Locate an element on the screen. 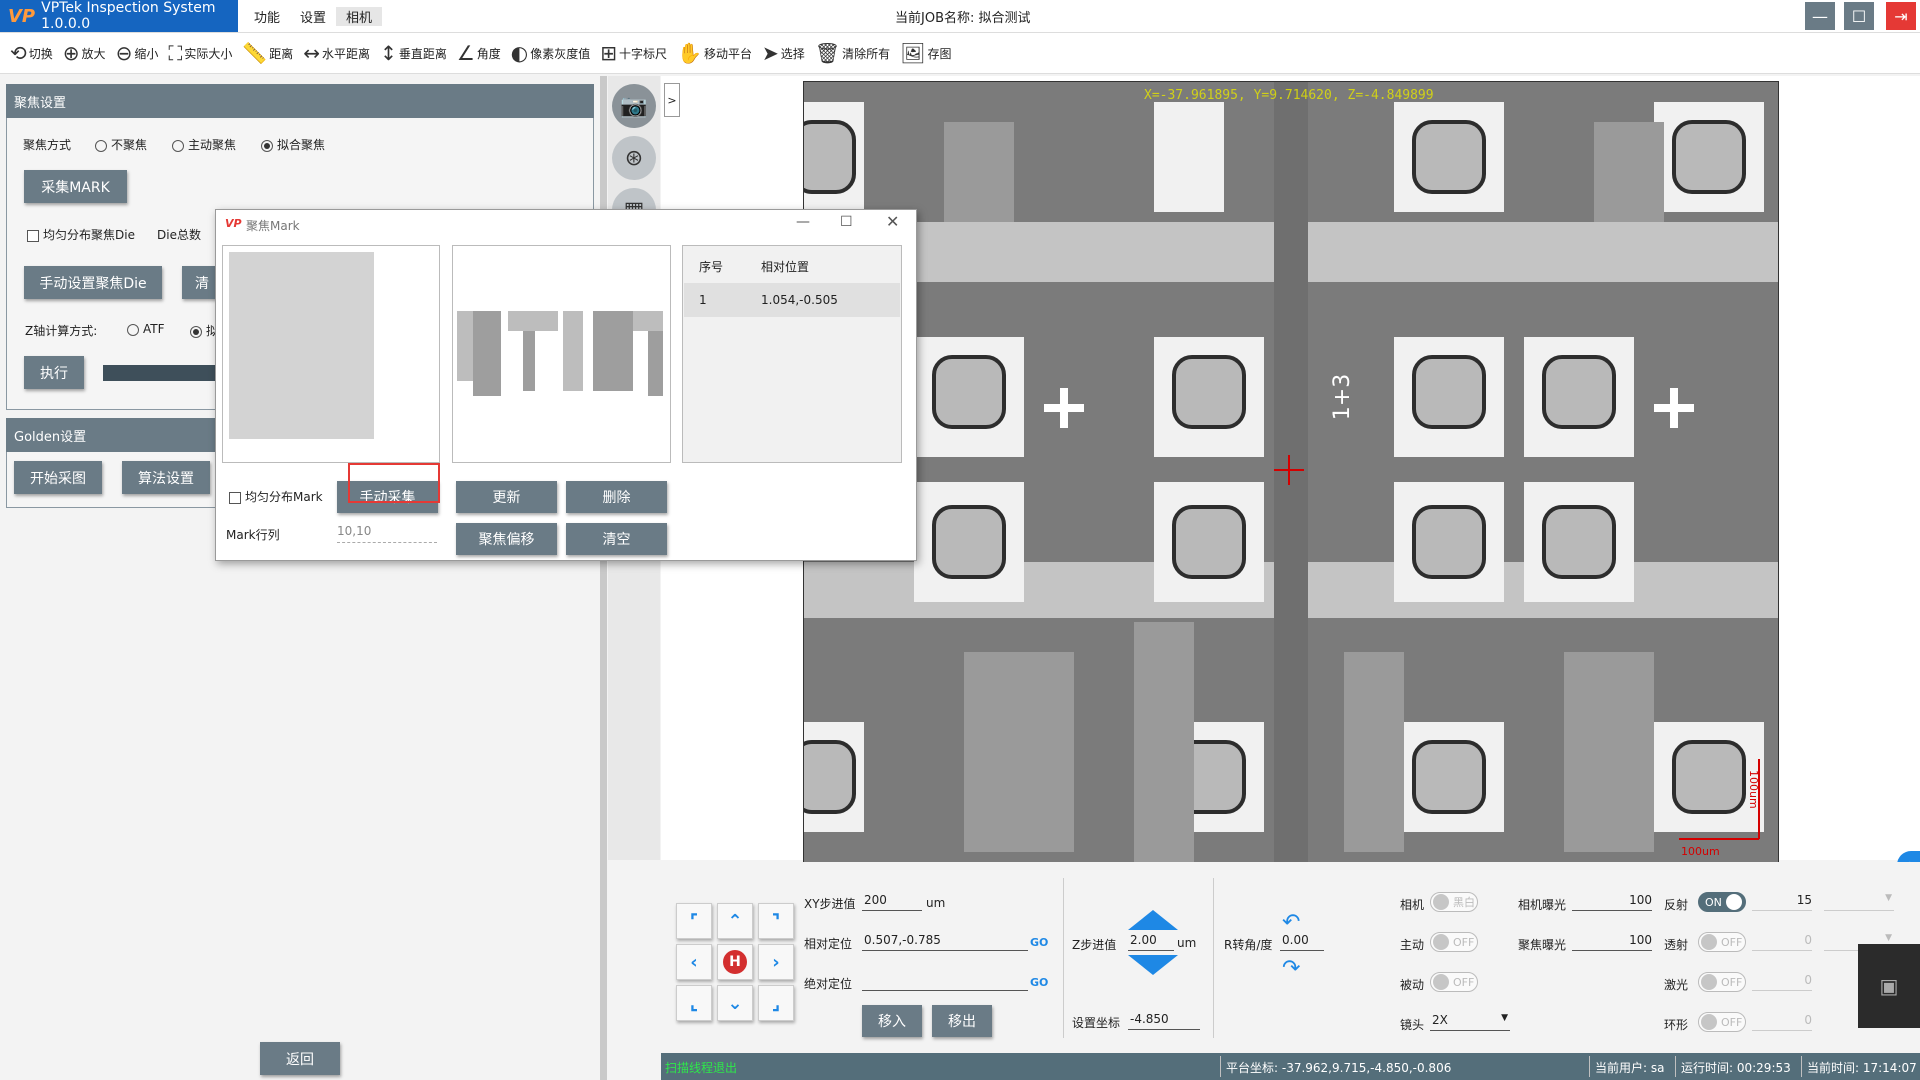 This screenshot has width=1920, height=1080. tool-label: 切换 is located at coordinates (40, 53).